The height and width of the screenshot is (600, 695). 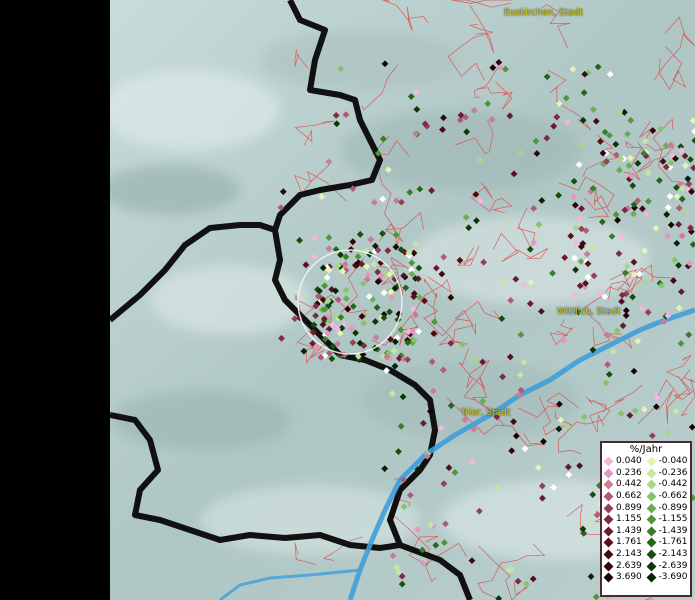 I want to click on legend-entry: 0.040, so click(x=625, y=462).